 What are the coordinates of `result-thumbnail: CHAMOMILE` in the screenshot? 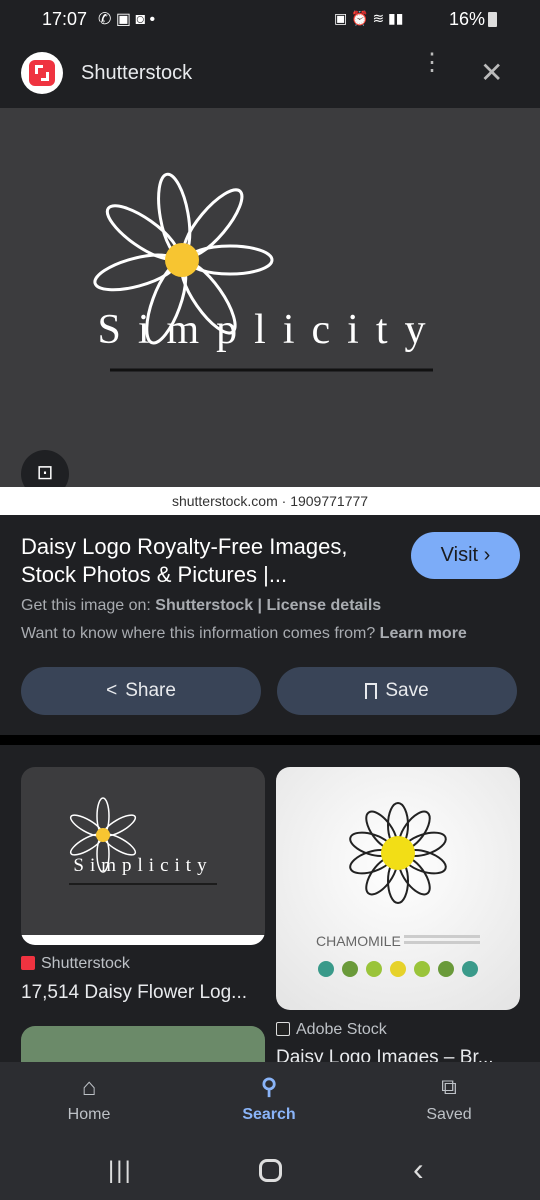 It's located at (398, 888).